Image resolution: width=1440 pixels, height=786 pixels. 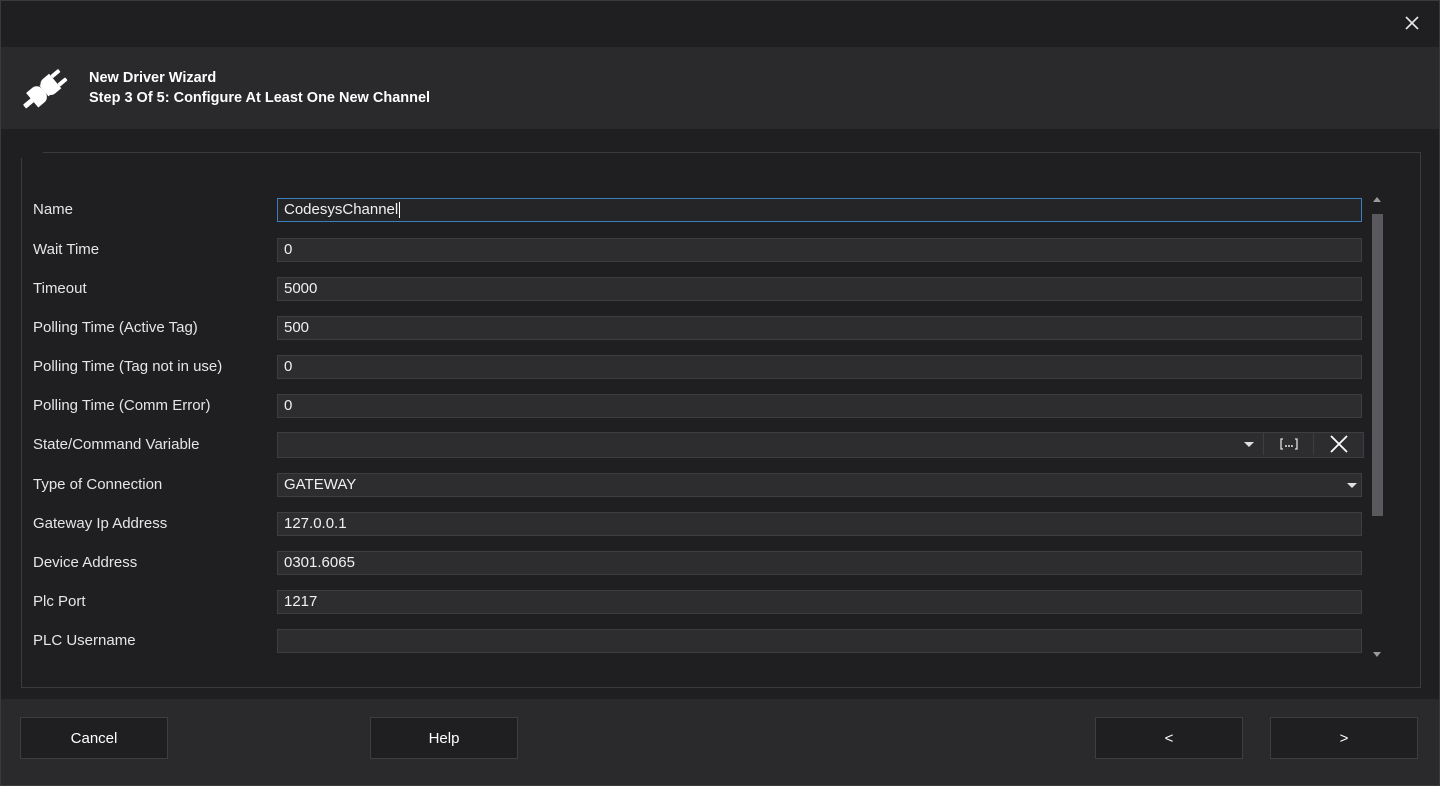 I want to click on polling-comm-error-label: Polling Time (Comm Error), so click(x=122, y=405).